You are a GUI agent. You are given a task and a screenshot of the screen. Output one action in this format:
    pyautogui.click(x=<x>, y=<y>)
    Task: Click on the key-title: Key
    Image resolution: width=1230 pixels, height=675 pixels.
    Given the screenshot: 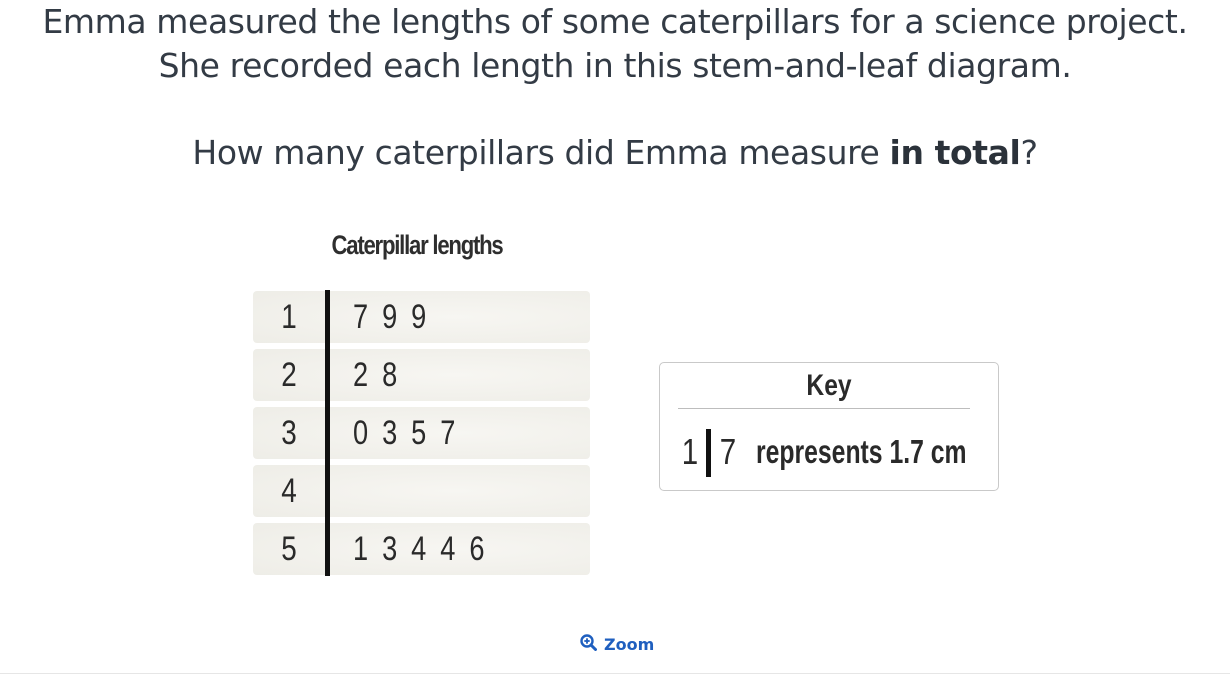 What is the action you would take?
    pyautogui.click(x=829, y=385)
    